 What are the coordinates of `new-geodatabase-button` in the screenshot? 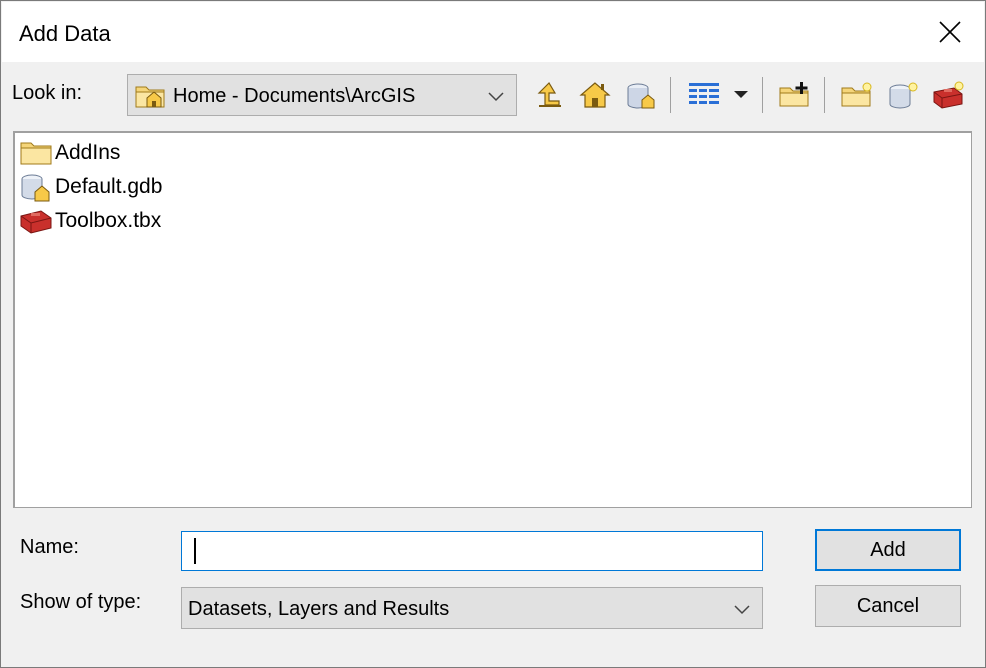 It's located at (903, 95).